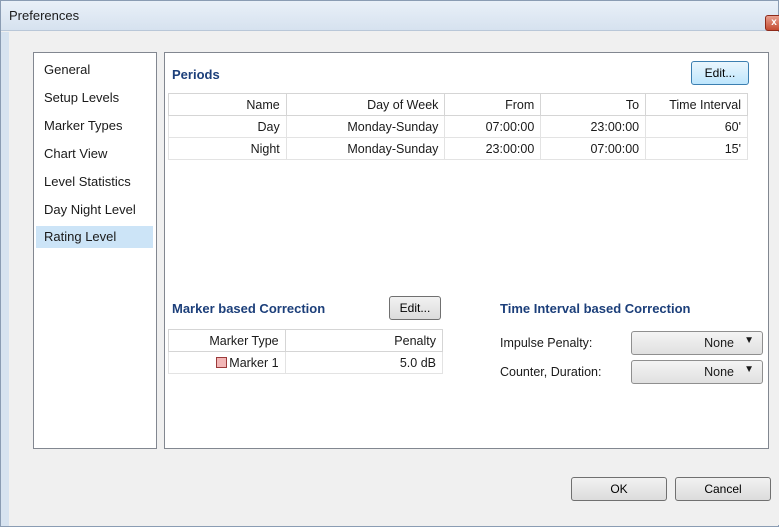 The image size is (779, 527). Describe the element at coordinates (222, 362) in the screenshot. I see `marker-color-swatch` at that location.